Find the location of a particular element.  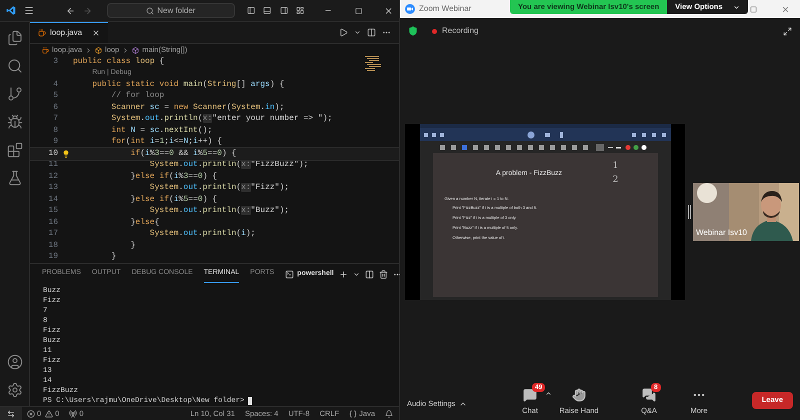

line-number: 9 is located at coordinates (55, 142).